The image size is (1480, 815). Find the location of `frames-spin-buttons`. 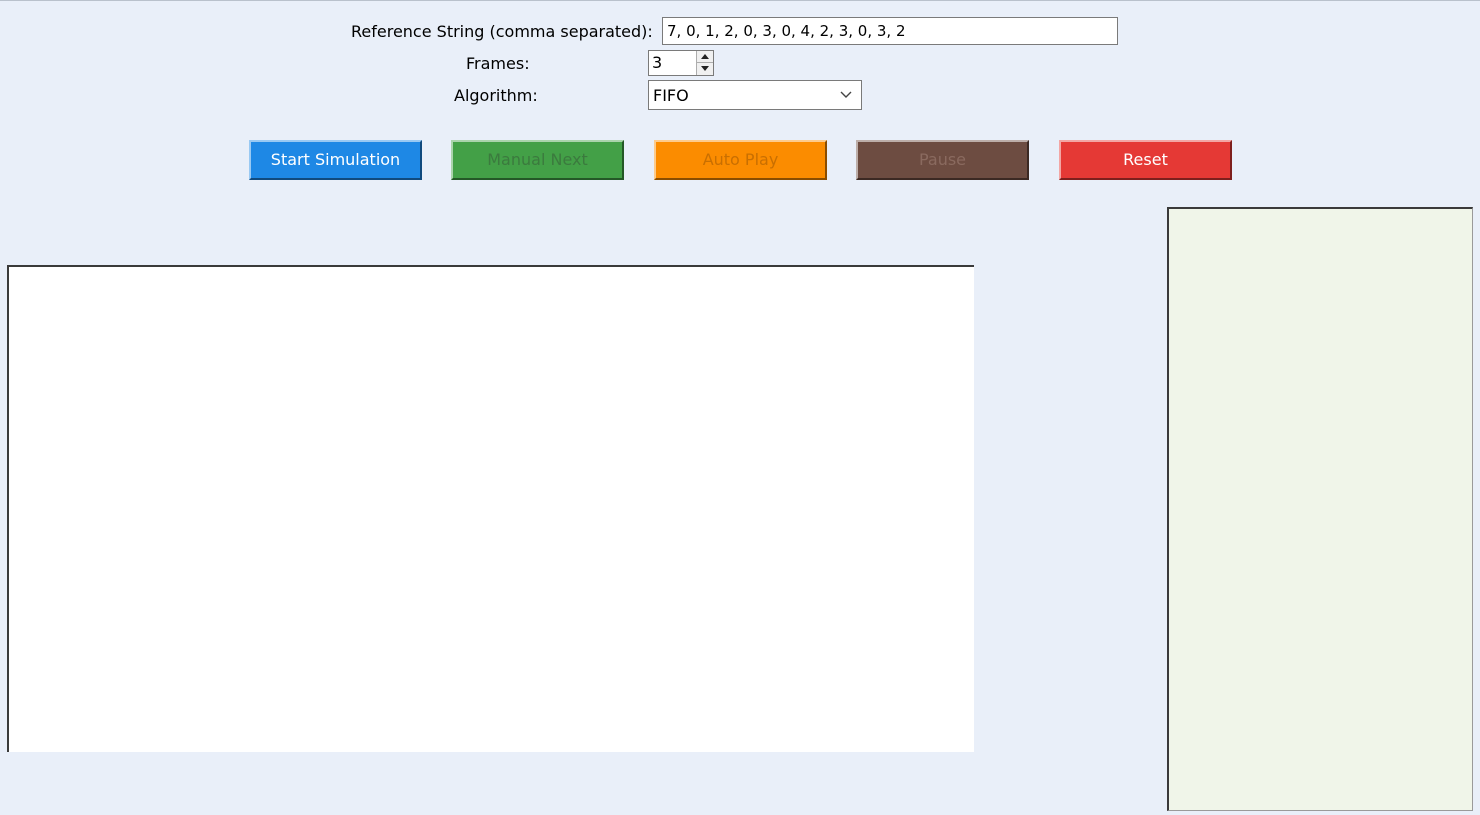

frames-spin-buttons is located at coordinates (704, 63).